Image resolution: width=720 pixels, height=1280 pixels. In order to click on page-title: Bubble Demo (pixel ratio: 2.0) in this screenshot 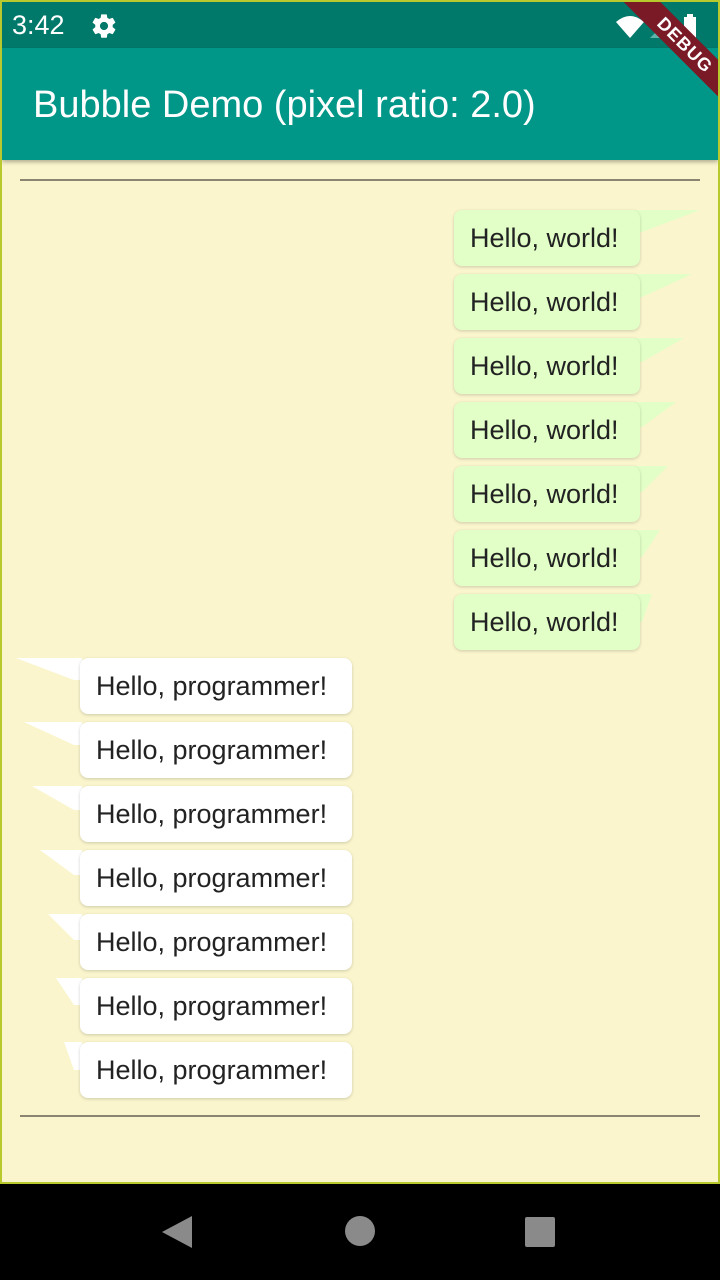, I will do `click(284, 105)`.